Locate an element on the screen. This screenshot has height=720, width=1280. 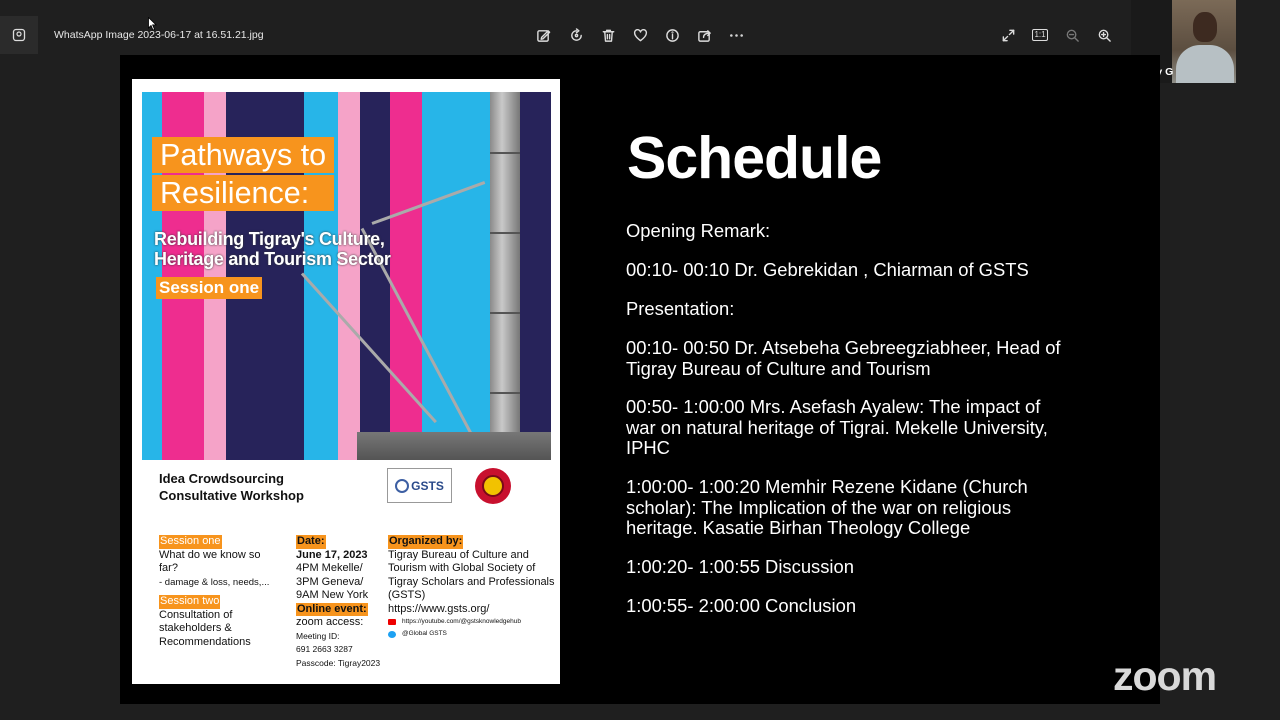
photo-icon is located at coordinates (19, 35).